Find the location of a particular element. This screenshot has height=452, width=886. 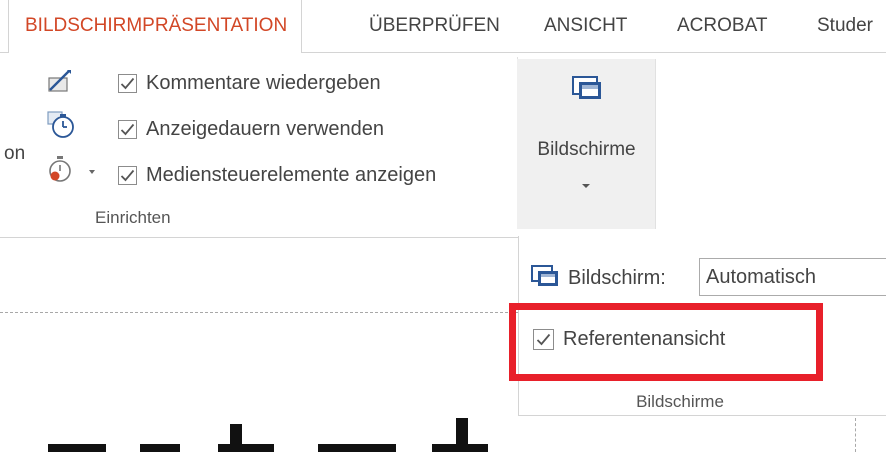

option-presenter-view: Referentenansicht is located at coordinates (629, 339).